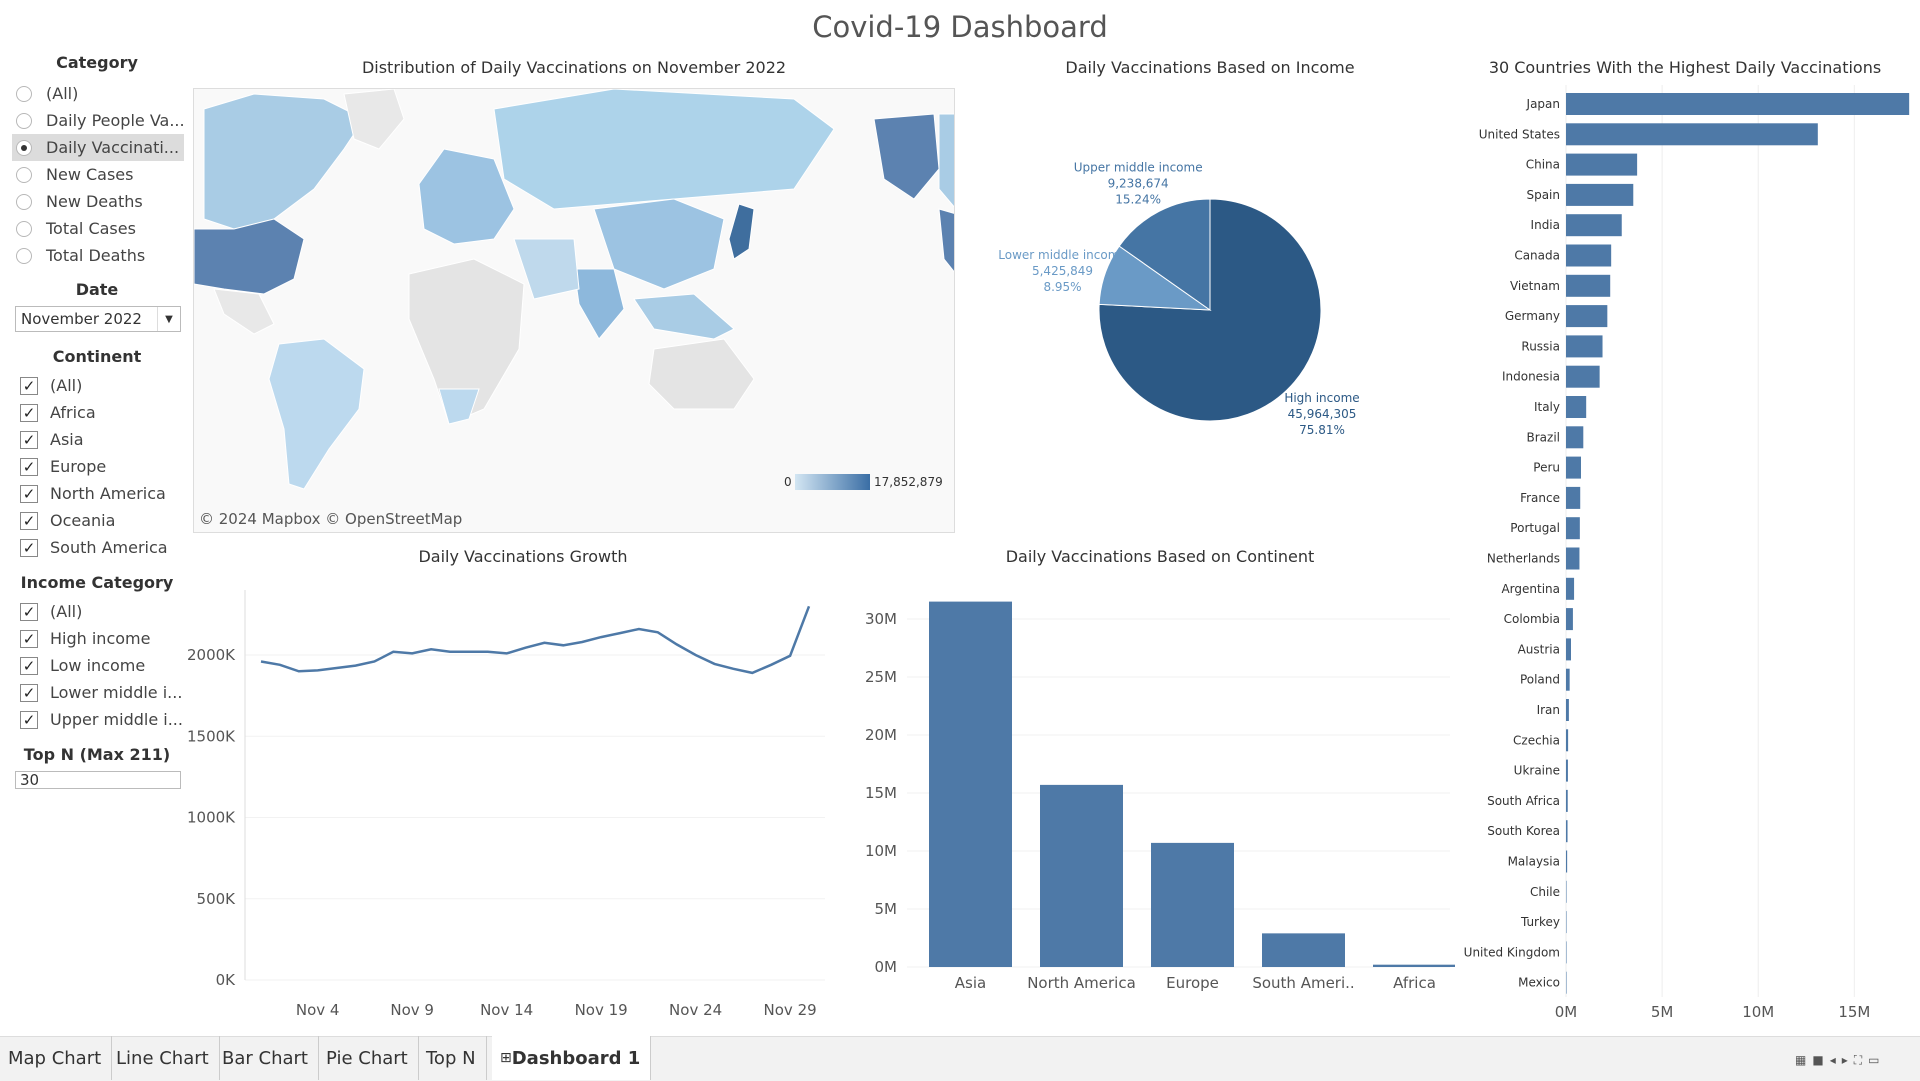  I want to click on income-option: ✓ (All), so click(104, 611).